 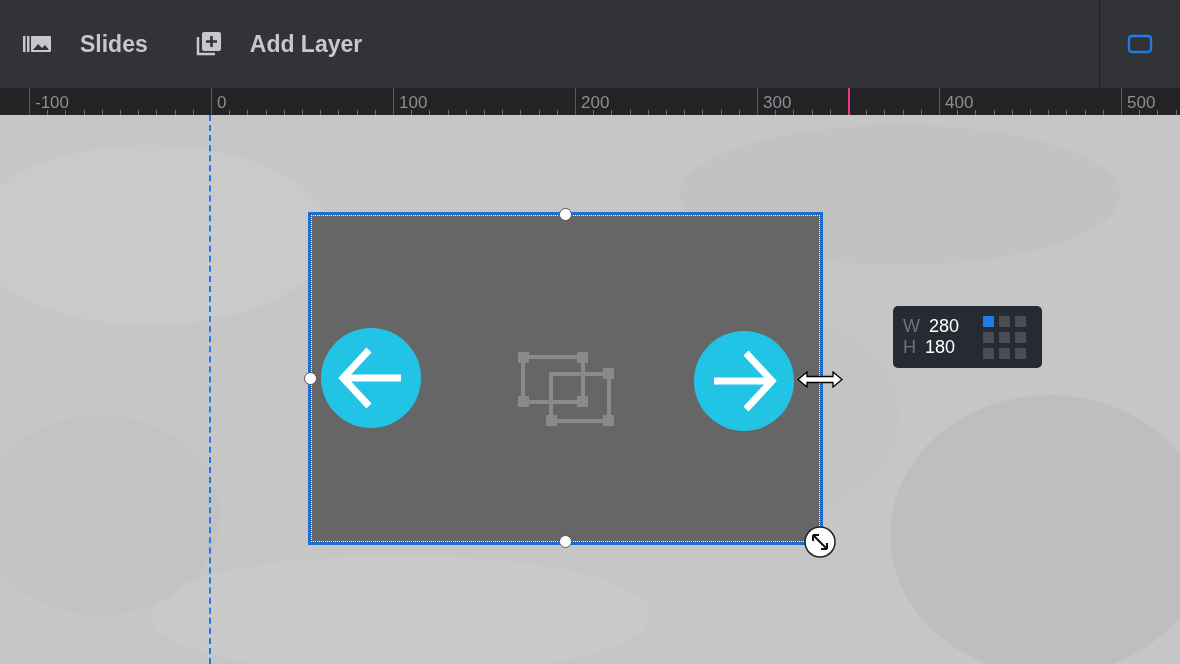 What do you see at coordinates (208, 44) in the screenshot?
I see `add-layer-icon` at bounding box center [208, 44].